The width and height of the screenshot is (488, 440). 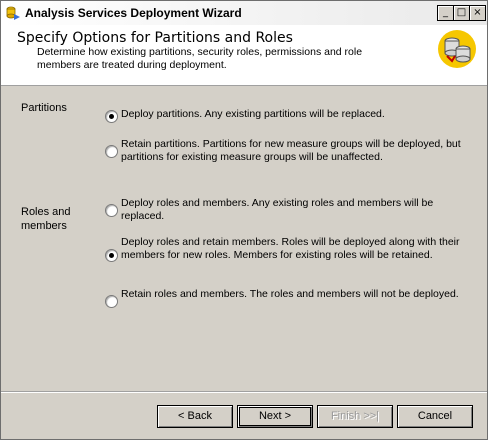 What do you see at coordinates (111, 210) in the screenshot?
I see `radio-deploy-roles-members` at bounding box center [111, 210].